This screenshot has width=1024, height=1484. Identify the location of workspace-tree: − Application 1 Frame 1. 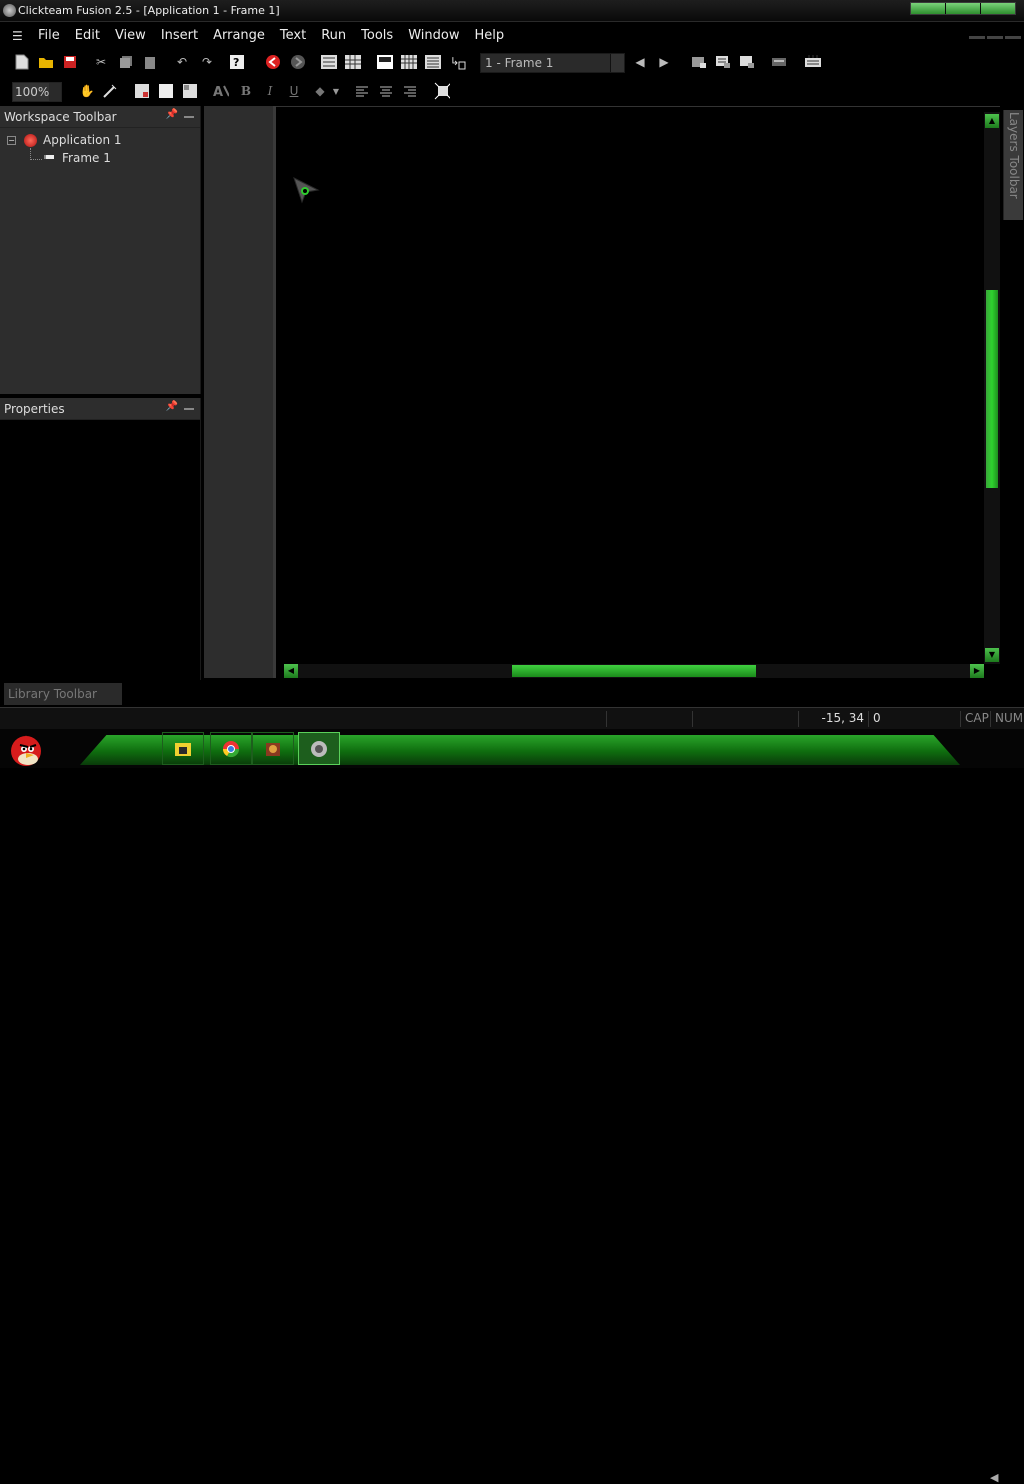
(100, 148).